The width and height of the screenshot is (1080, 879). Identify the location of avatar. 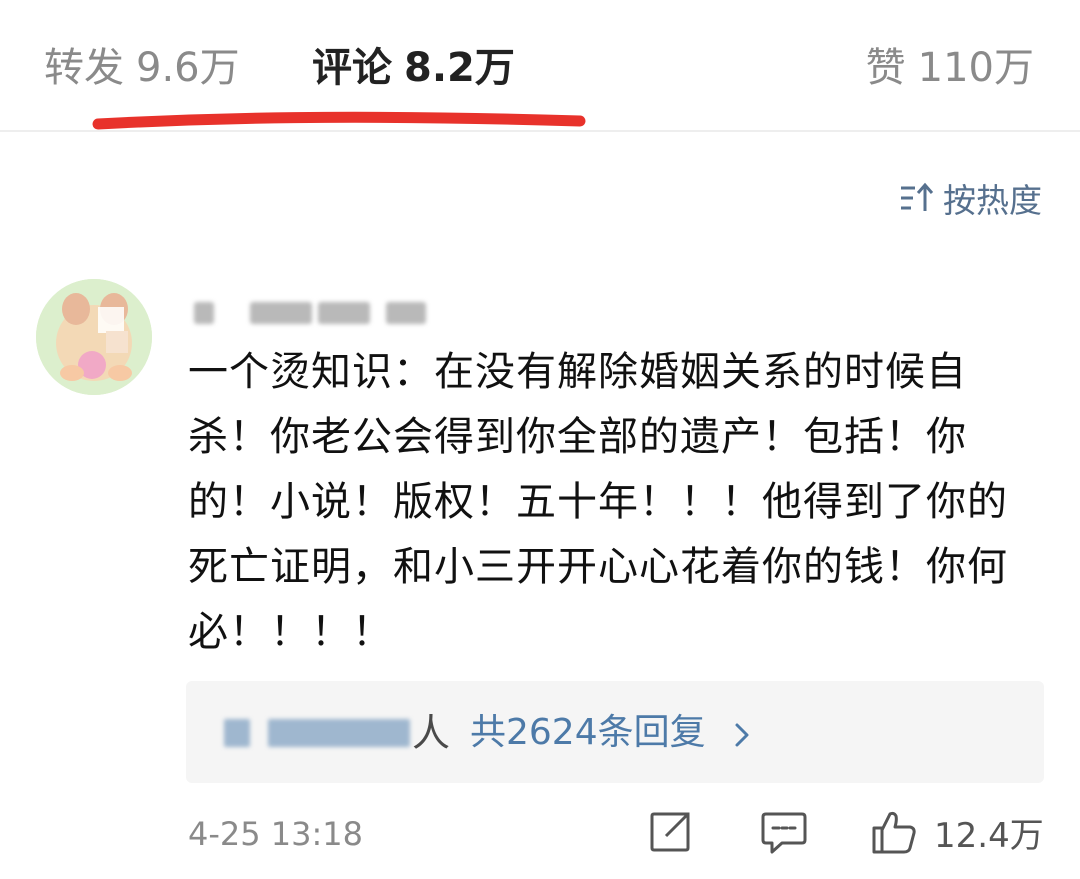
(94, 337).